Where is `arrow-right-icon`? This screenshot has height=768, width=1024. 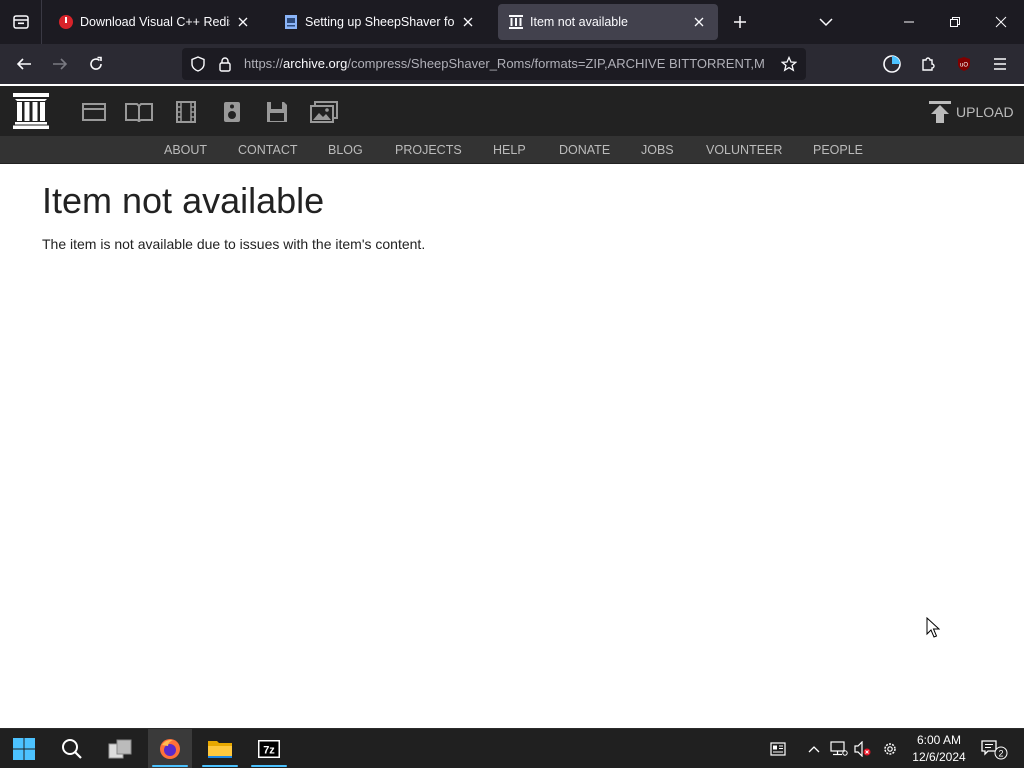
arrow-right-icon is located at coordinates (60, 64).